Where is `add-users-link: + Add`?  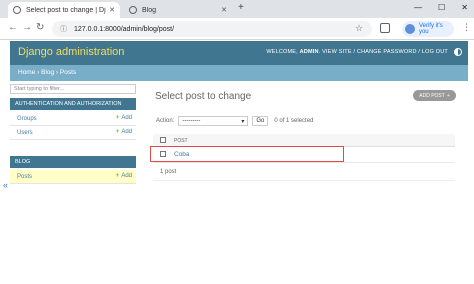
add-users-link: + Add is located at coordinates (124, 132).